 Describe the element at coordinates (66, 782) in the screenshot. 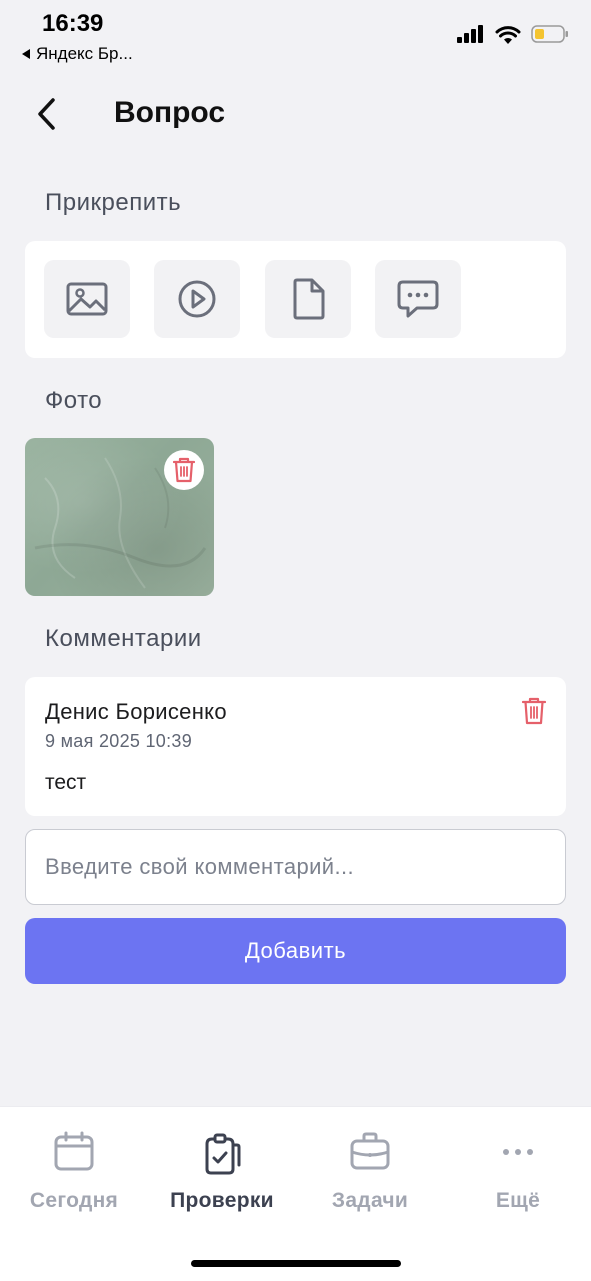

I see `comment-text: тест` at that location.